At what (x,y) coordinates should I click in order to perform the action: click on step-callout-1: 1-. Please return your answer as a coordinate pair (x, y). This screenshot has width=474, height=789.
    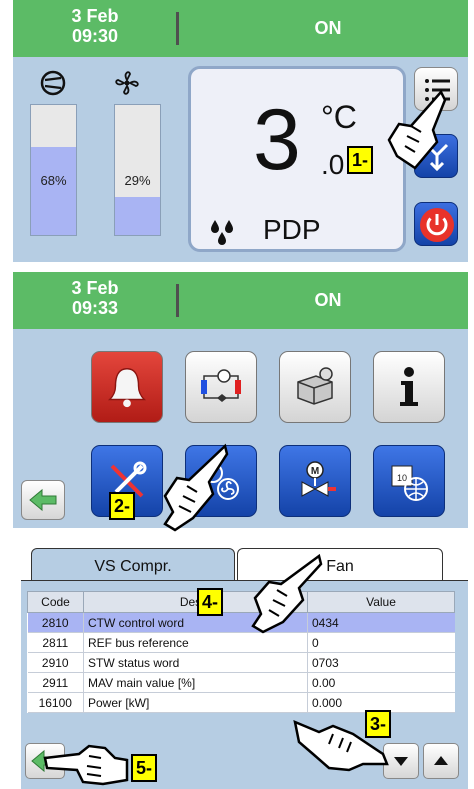
    Looking at the image, I should click on (360, 160).